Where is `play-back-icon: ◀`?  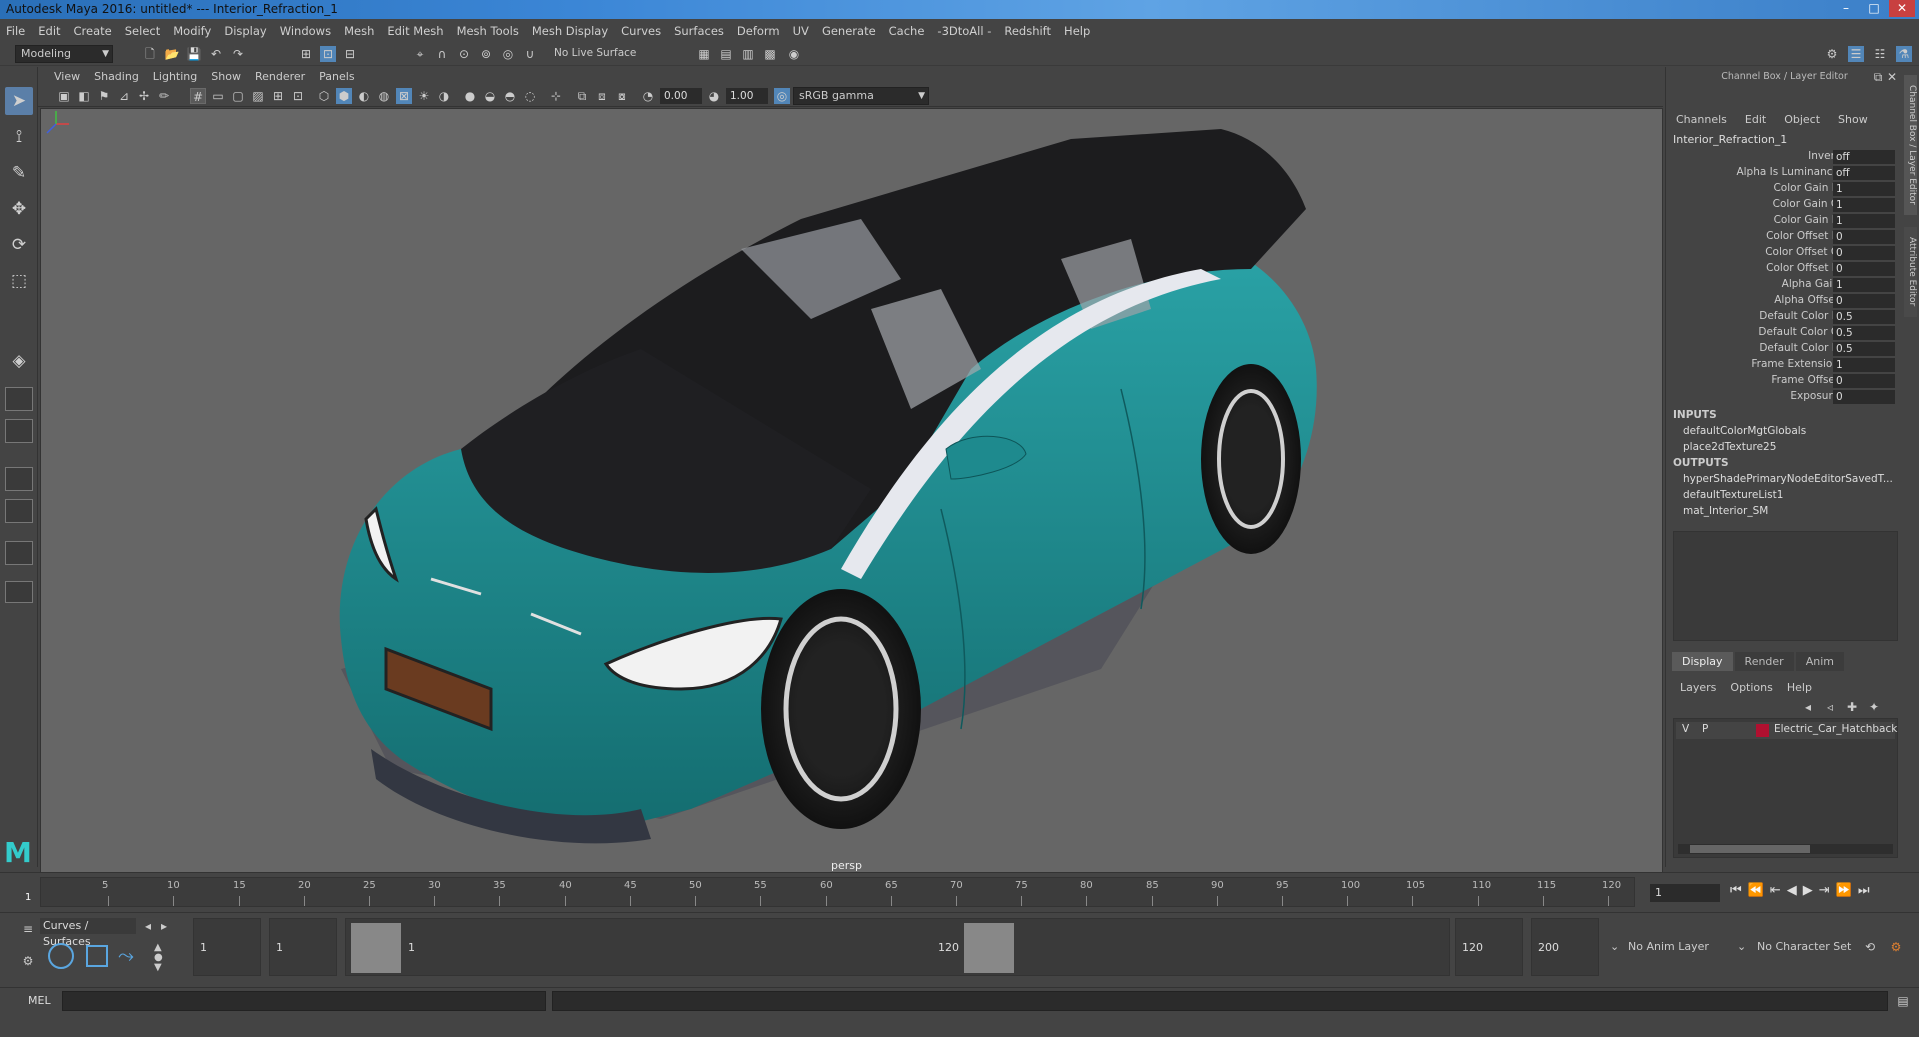
play-back-icon: ◀ is located at coordinates (1792, 890).